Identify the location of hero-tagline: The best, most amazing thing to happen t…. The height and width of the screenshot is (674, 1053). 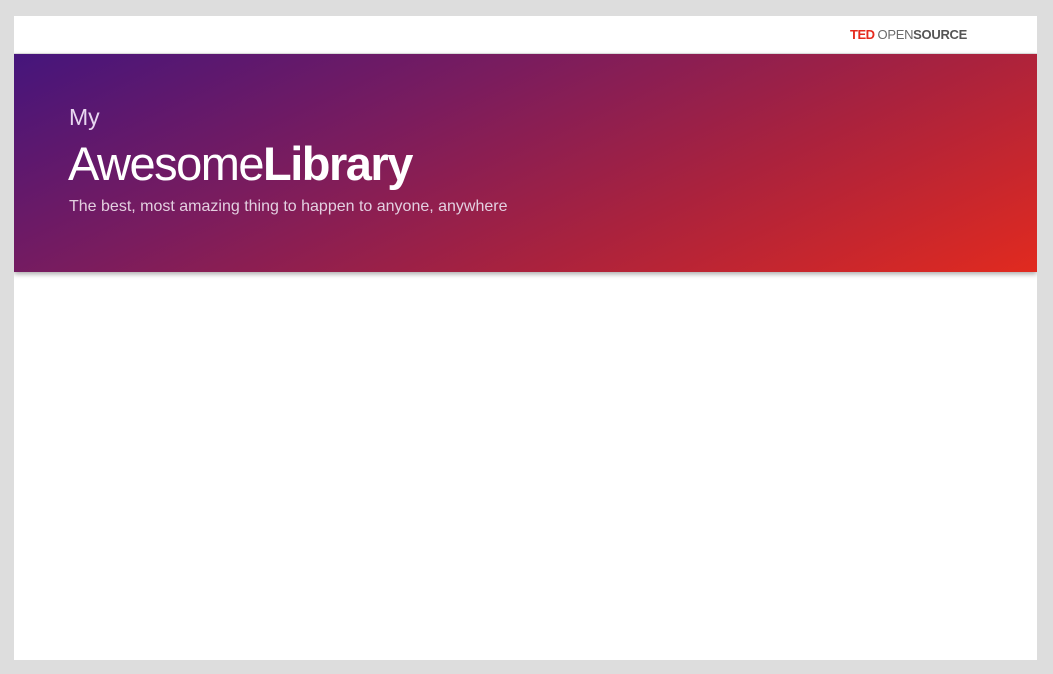
(288, 206).